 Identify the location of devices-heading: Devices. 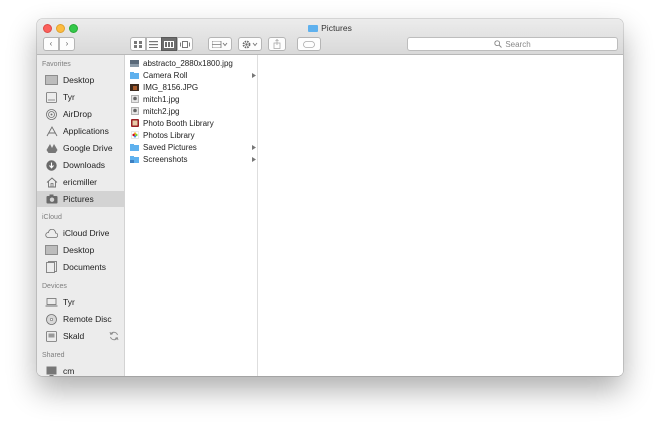
(54, 286).